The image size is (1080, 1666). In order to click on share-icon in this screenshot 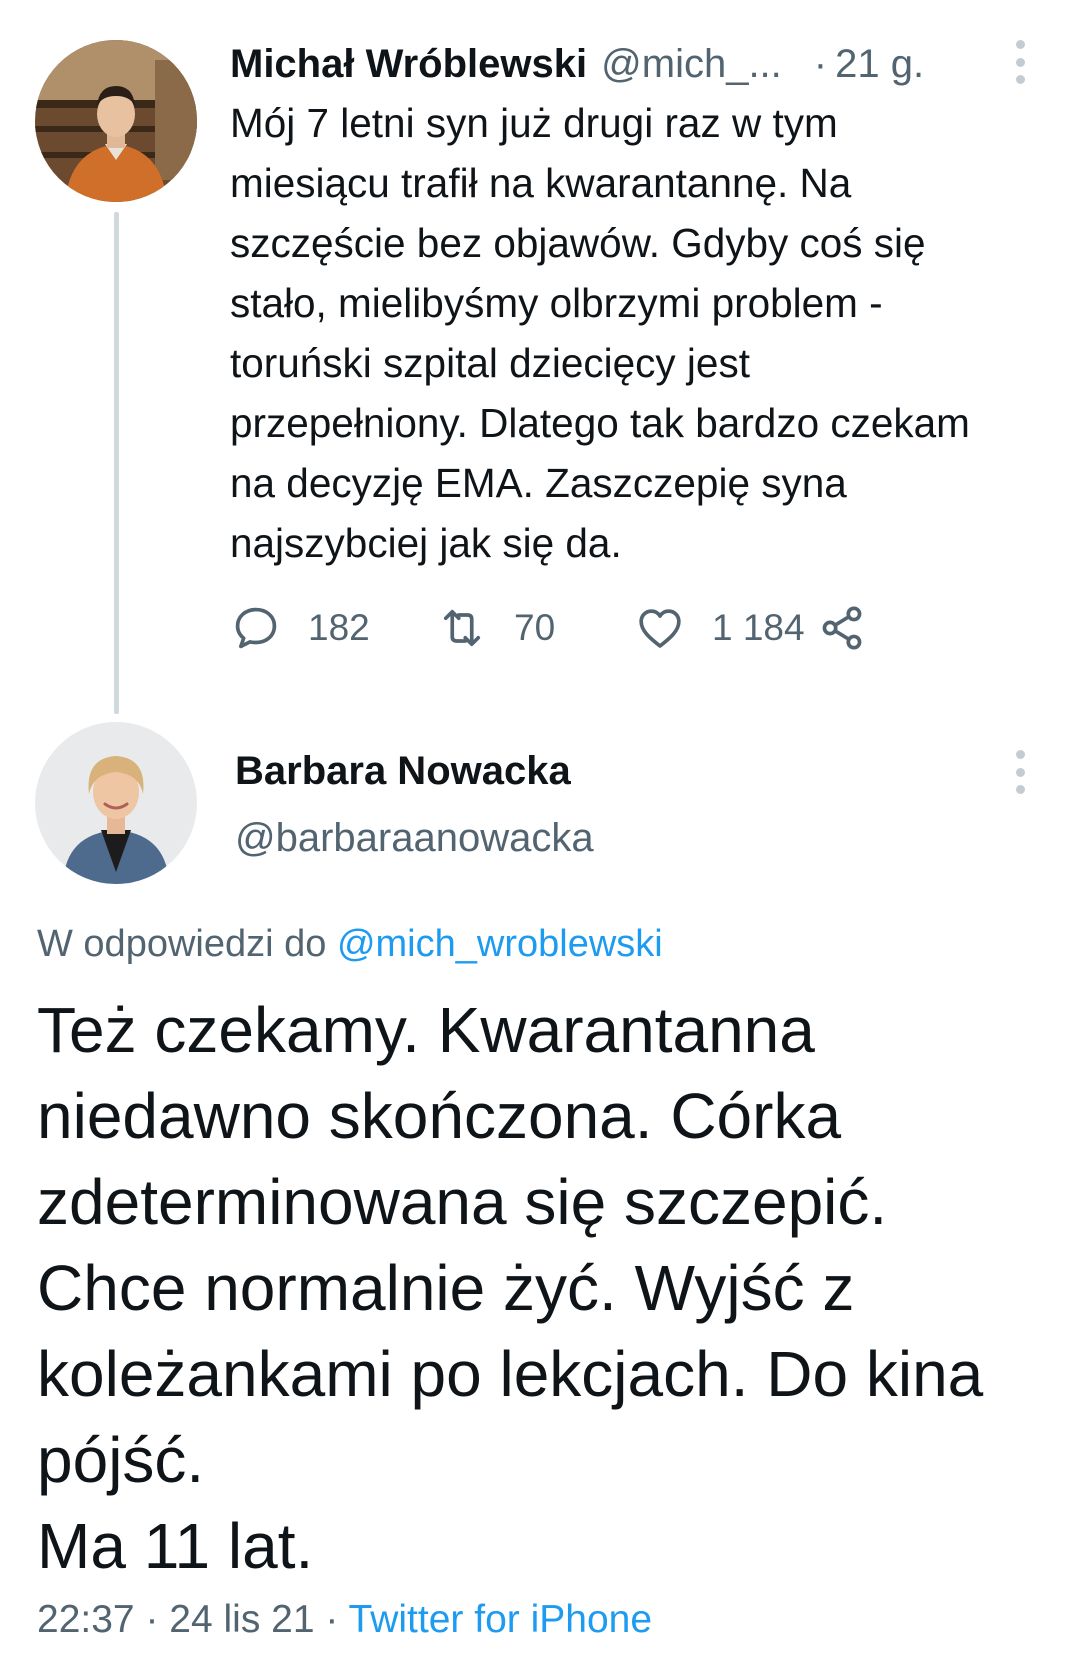, I will do `click(842, 628)`.